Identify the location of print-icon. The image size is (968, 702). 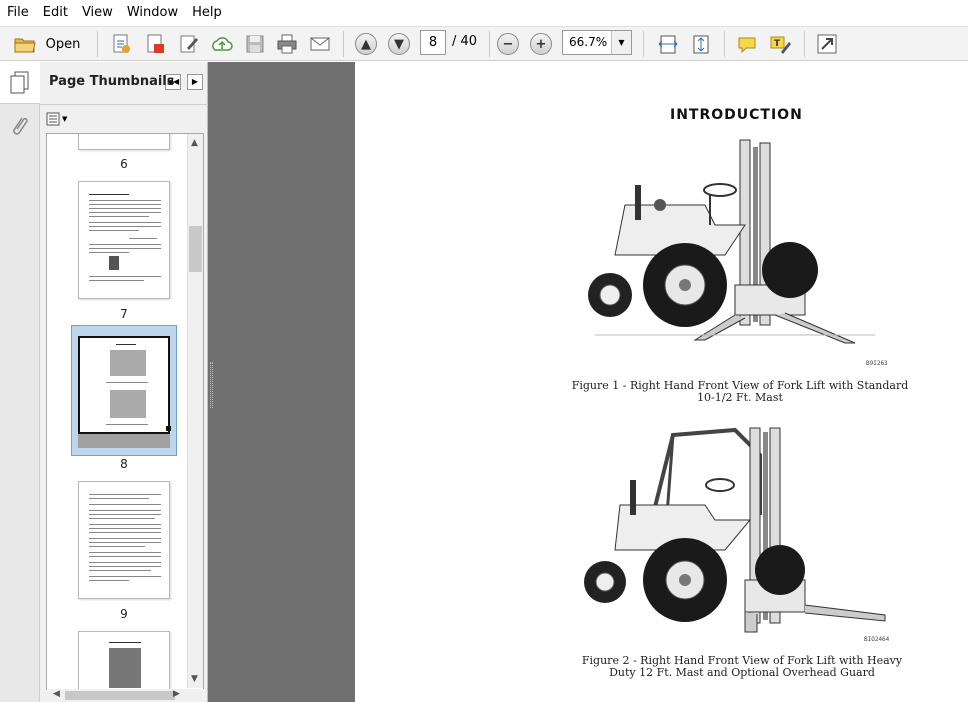
(287, 44).